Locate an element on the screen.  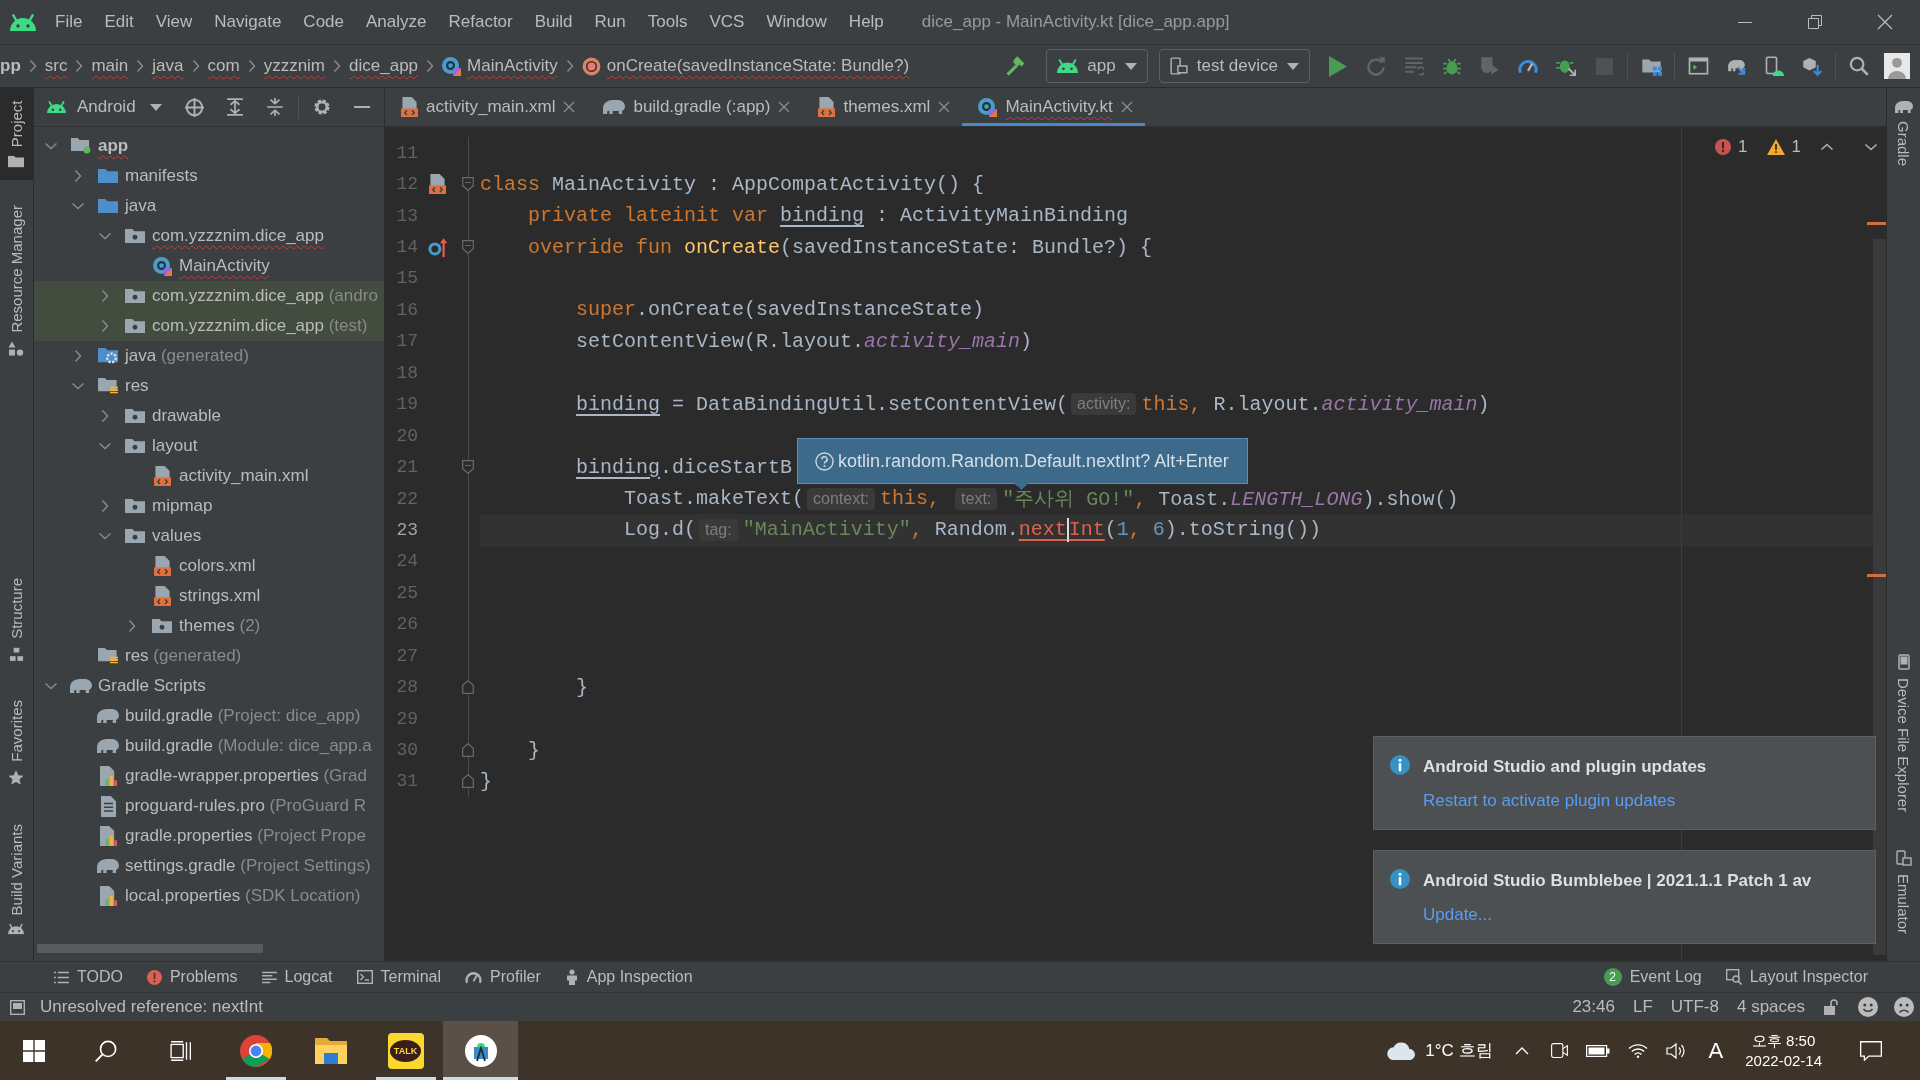
tool-window-button: Terminal is located at coordinates (399, 977).